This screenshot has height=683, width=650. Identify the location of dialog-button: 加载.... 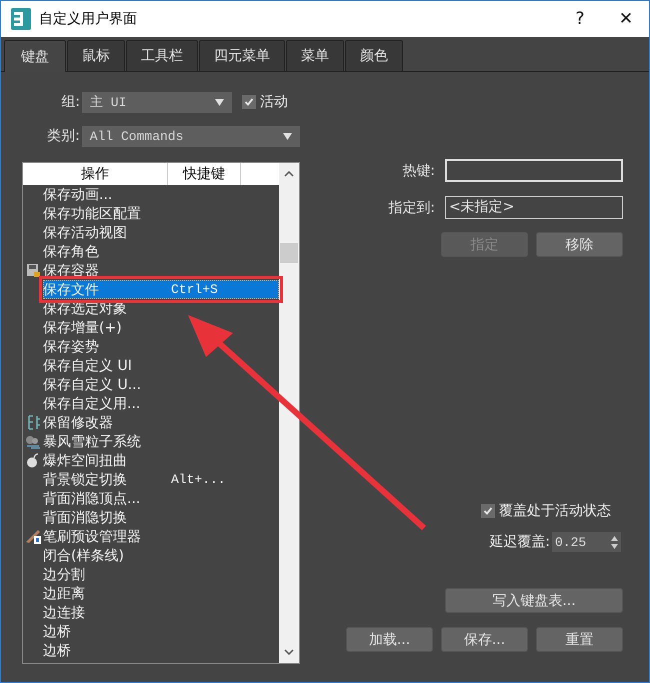
(389, 639).